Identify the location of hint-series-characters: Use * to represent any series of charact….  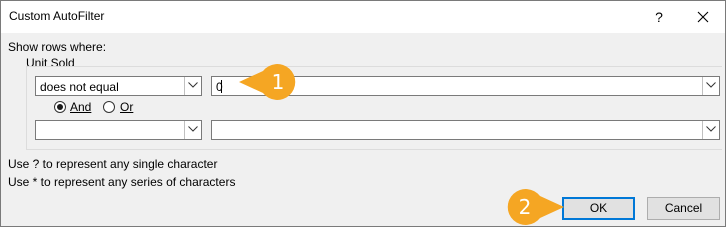
(122, 182).